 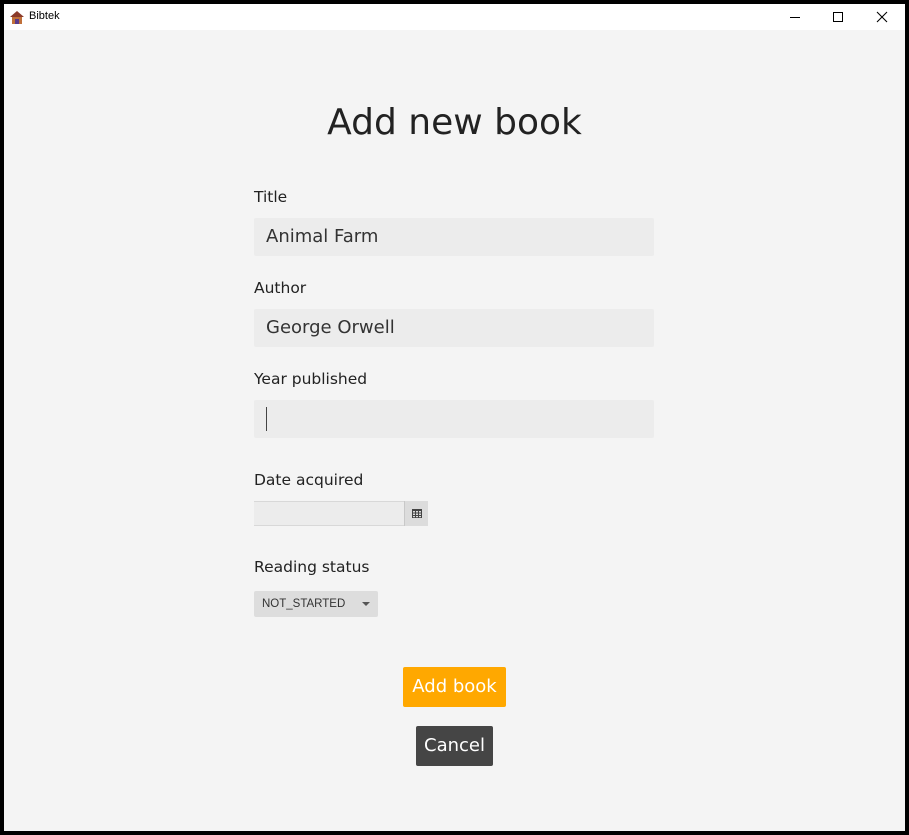 I want to click on text-caret, so click(x=266, y=419).